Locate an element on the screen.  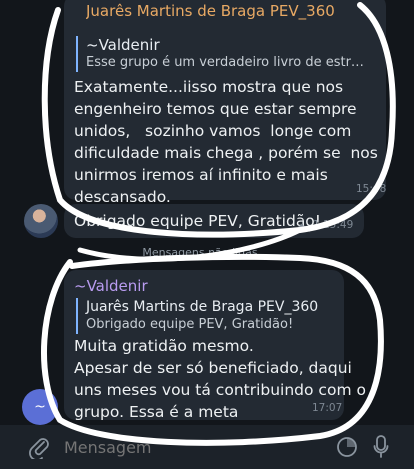
avatar-initial: ~ is located at coordinates (40, 407).